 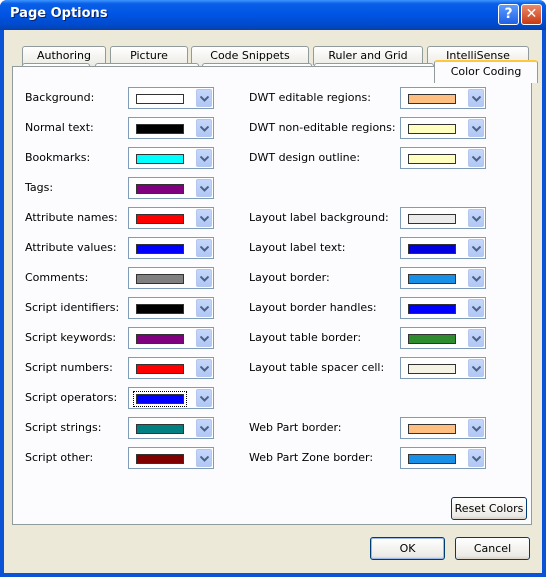 What do you see at coordinates (310, 97) in the screenshot?
I see `dwt-editable-regions-label: DWT editable regions:` at bounding box center [310, 97].